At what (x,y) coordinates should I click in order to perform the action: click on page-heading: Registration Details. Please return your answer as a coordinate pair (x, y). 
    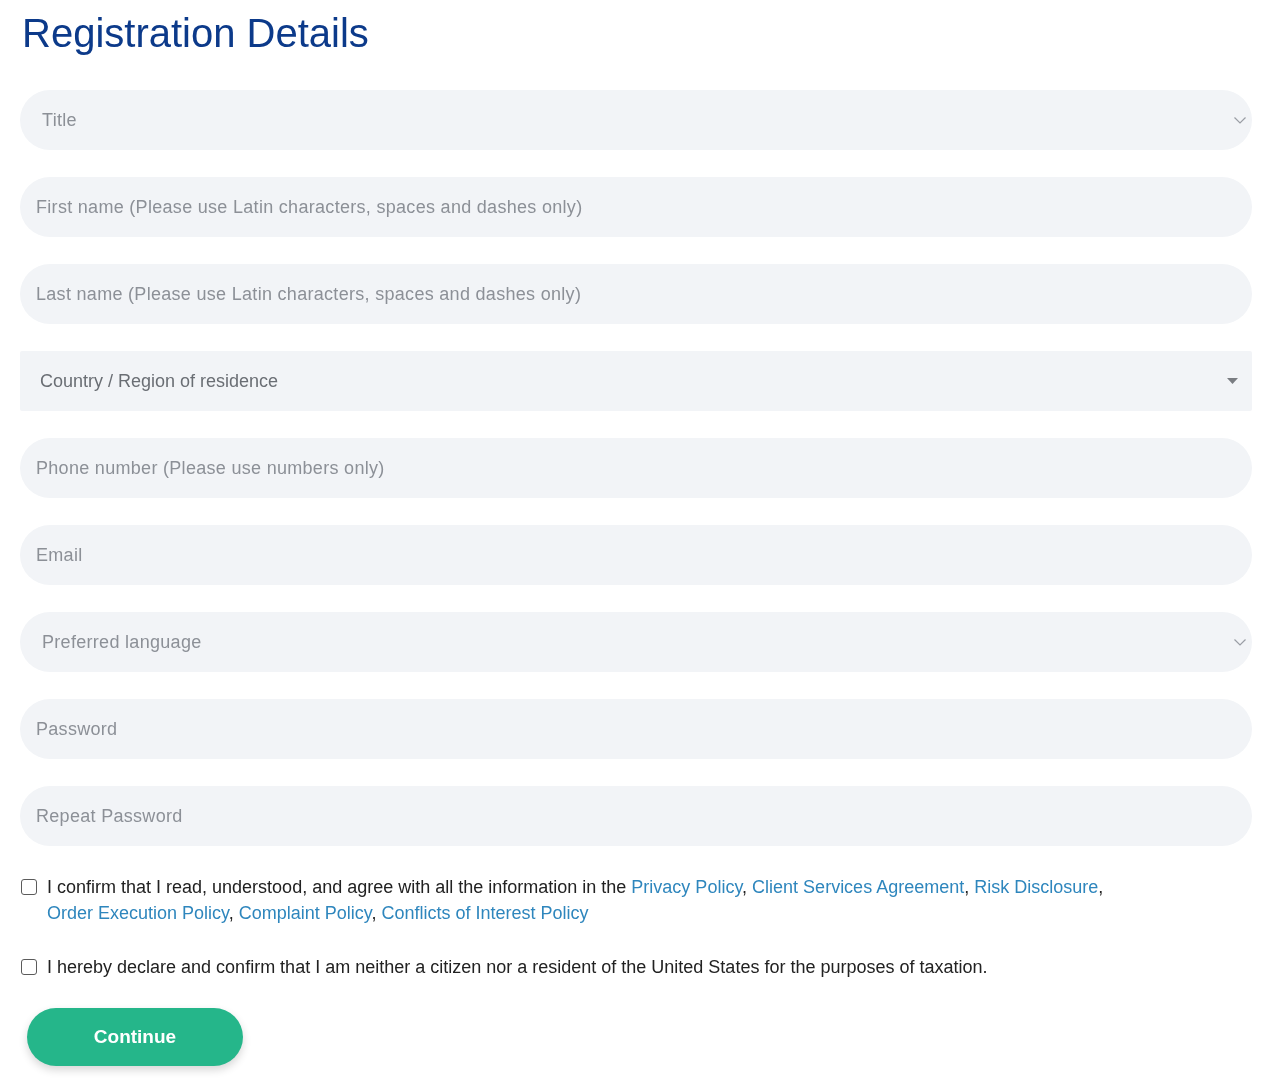
    Looking at the image, I should click on (195, 33).